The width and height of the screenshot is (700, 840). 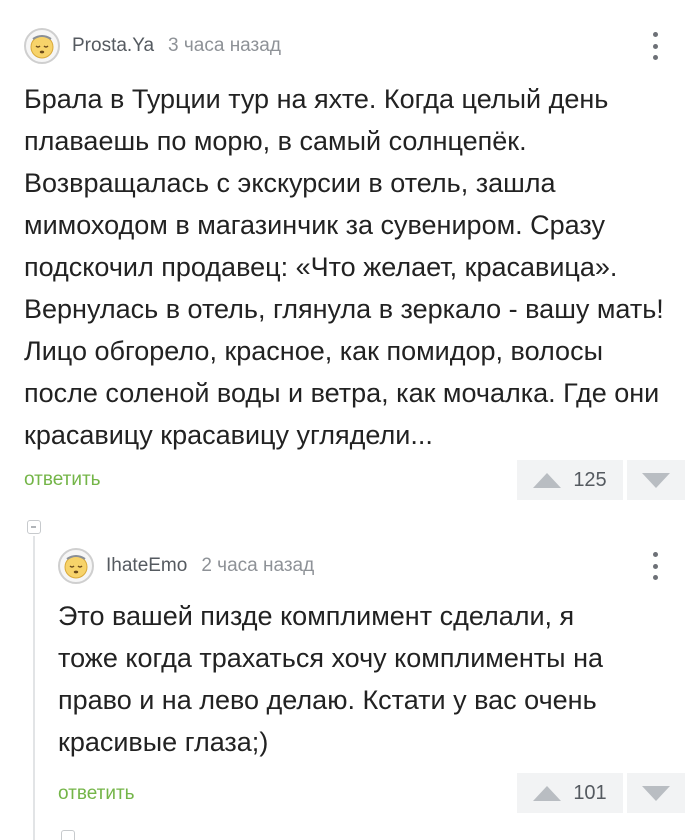 What do you see at coordinates (590, 792) in the screenshot?
I see `rating-count: 101` at bounding box center [590, 792].